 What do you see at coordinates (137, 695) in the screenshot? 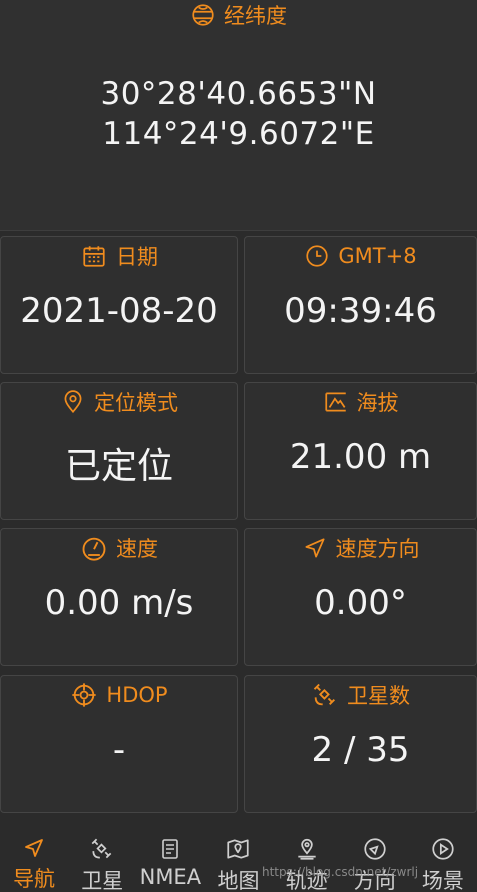
I see `hdop-label: HDOP` at bounding box center [137, 695].